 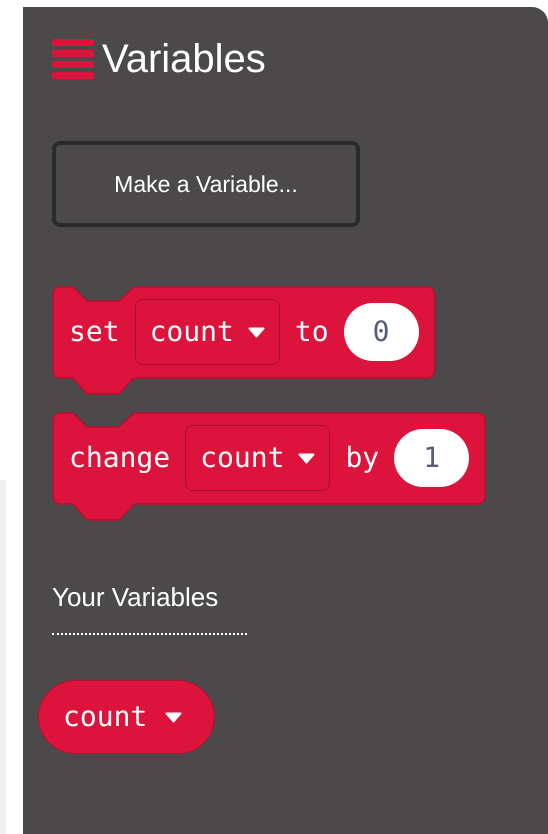 What do you see at coordinates (136, 597) in the screenshot?
I see `section-heading: Your Variables` at bounding box center [136, 597].